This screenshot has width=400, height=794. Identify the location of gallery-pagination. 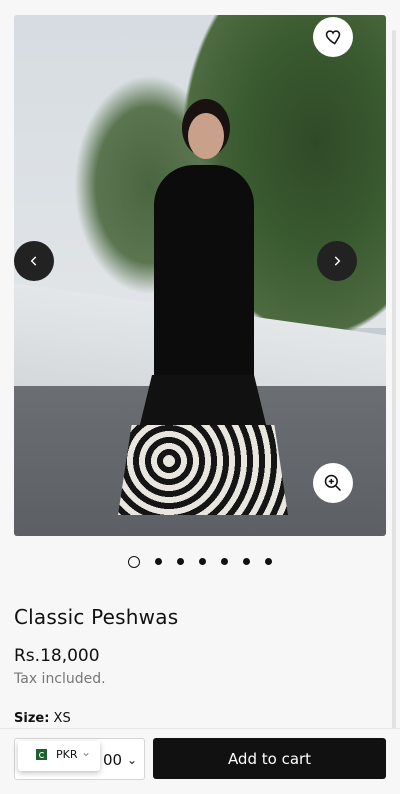
(200, 562).